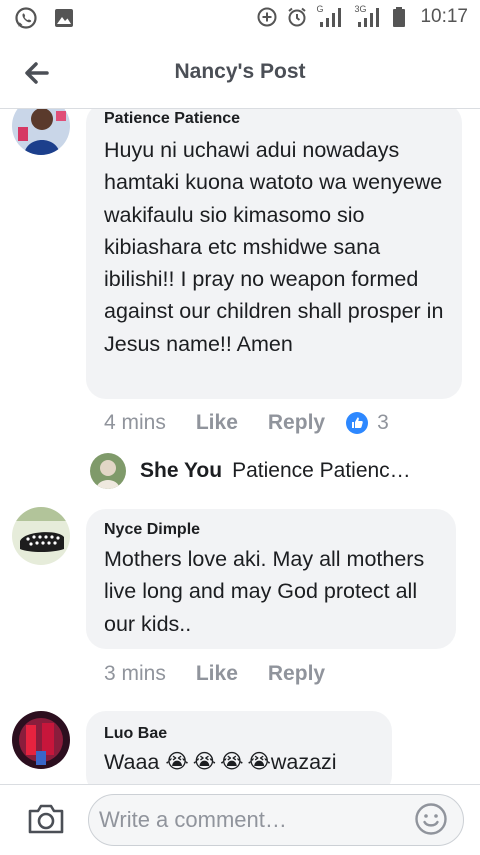 The height and width of the screenshot is (855, 480). I want to click on emoji-button, so click(431, 819).